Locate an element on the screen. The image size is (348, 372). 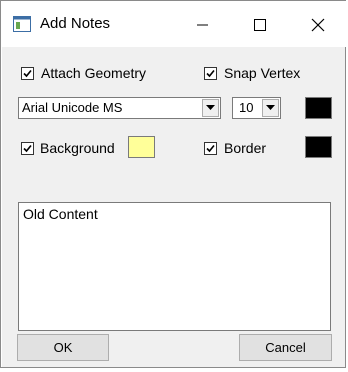
close-icon is located at coordinates (318, 25).